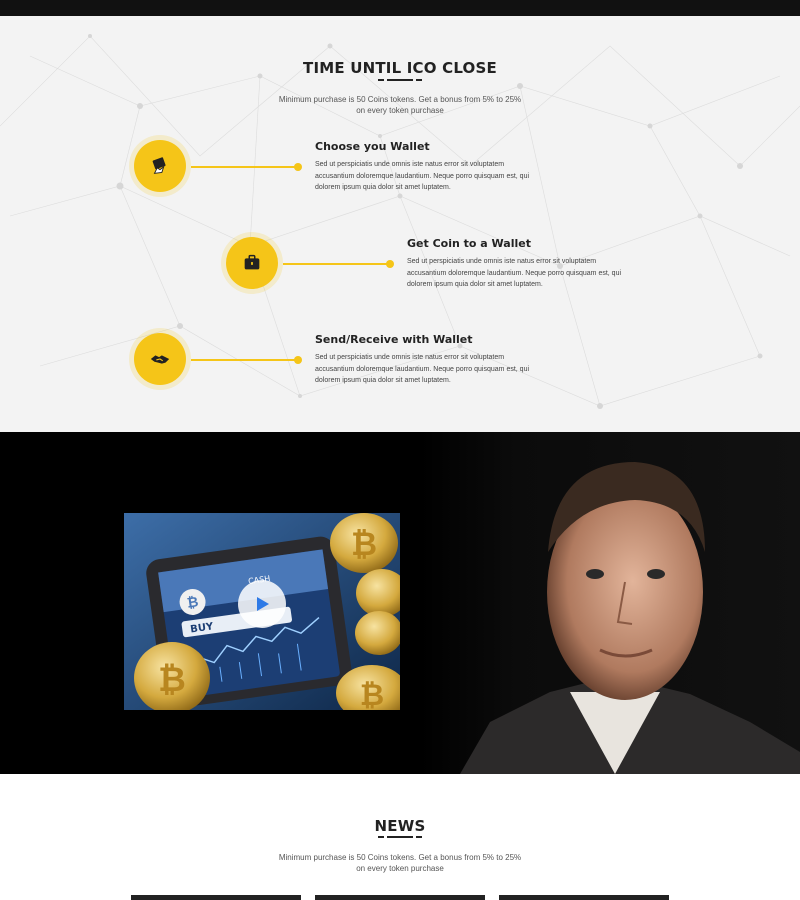  I want to click on step-2-title: Get Coin to a Wallet, so click(469, 243).